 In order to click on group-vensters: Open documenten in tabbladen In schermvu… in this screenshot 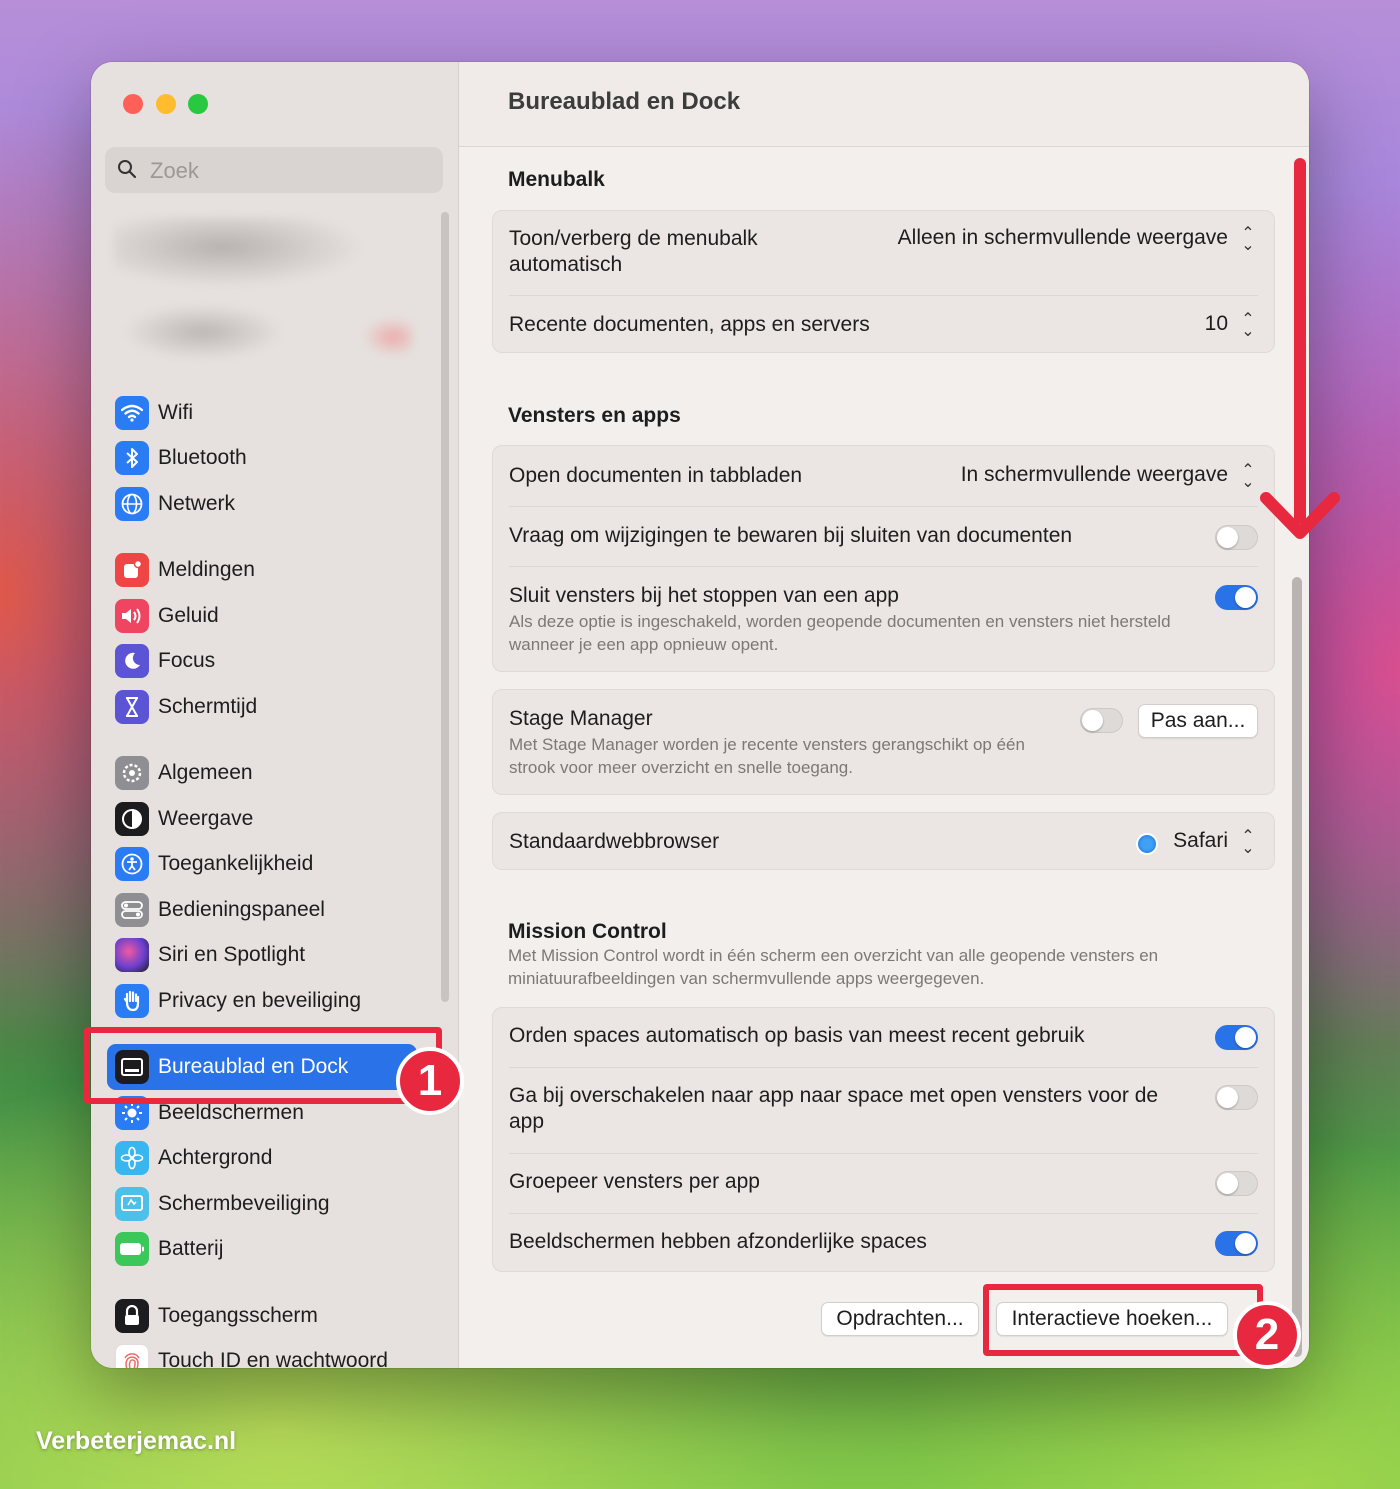, I will do `click(883, 558)`.